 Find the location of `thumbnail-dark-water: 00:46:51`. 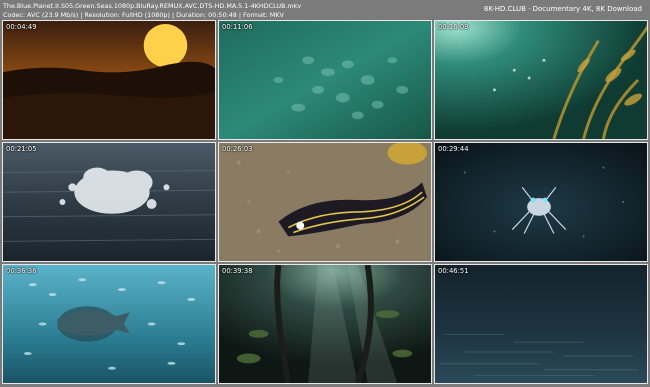

thumbnail-dark-water: 00:46:51 is located at coordinates (541, 324).